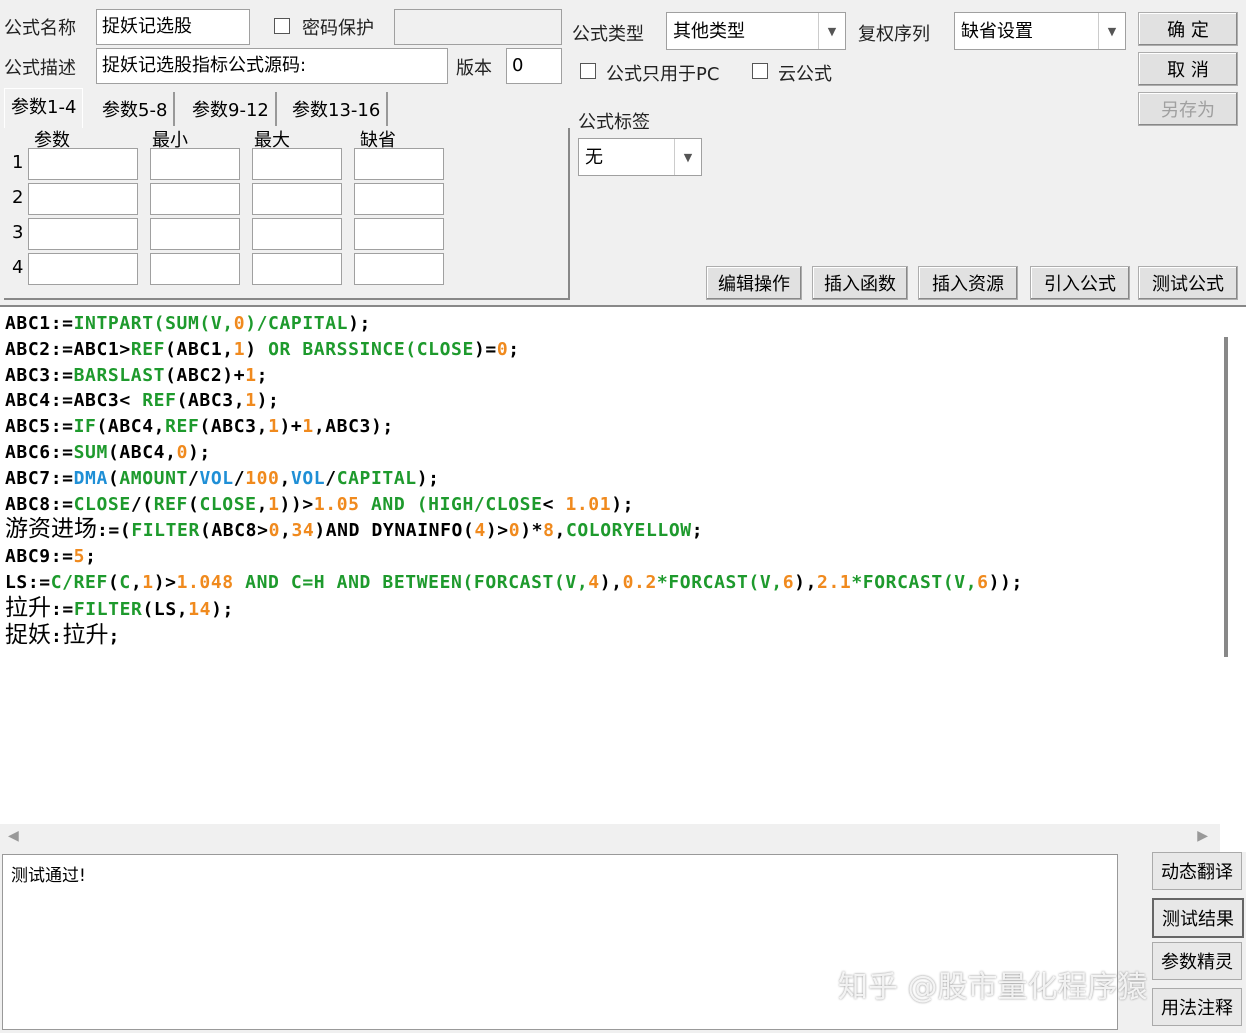 This screenshot has width=1246, height=1033. What do you see at coordinates (85, 634) in the screenshot?
I see `code-token: 拉升` at bounding box center [85, 634].